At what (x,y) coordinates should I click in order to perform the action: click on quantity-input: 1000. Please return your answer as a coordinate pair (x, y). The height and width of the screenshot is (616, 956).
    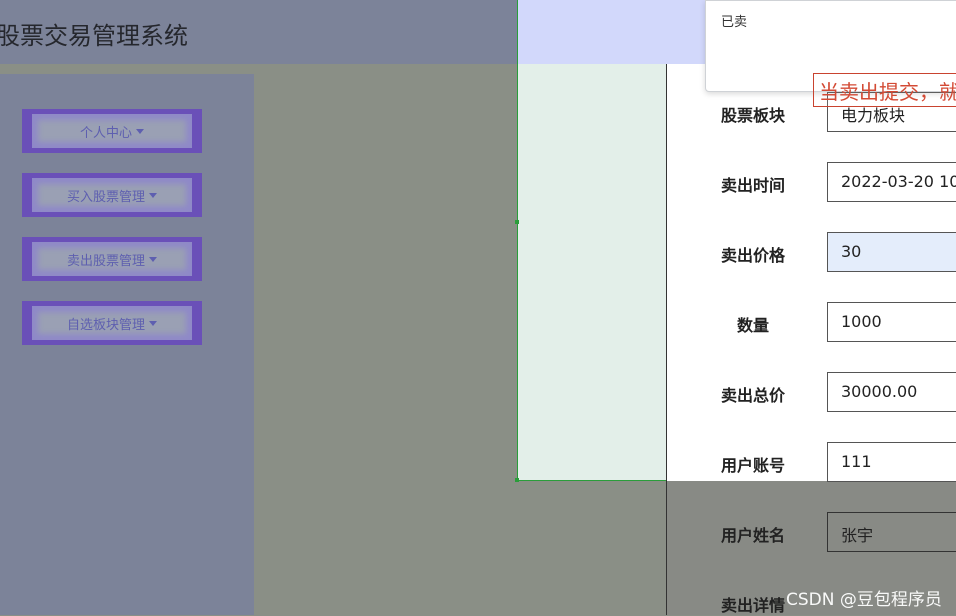
    Looking at the image, I should click on (891, 322).